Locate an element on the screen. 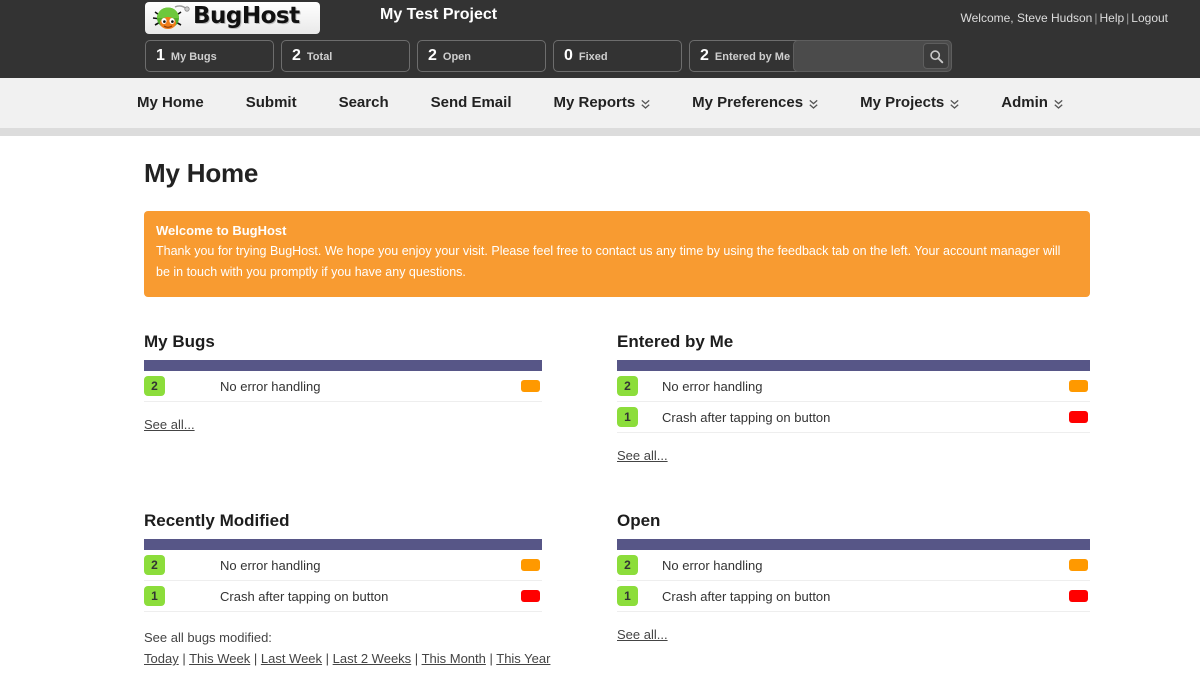 The width and height of the screenshot is (1200, 680). nav-label: My Home is located at coordinates (170, 102).